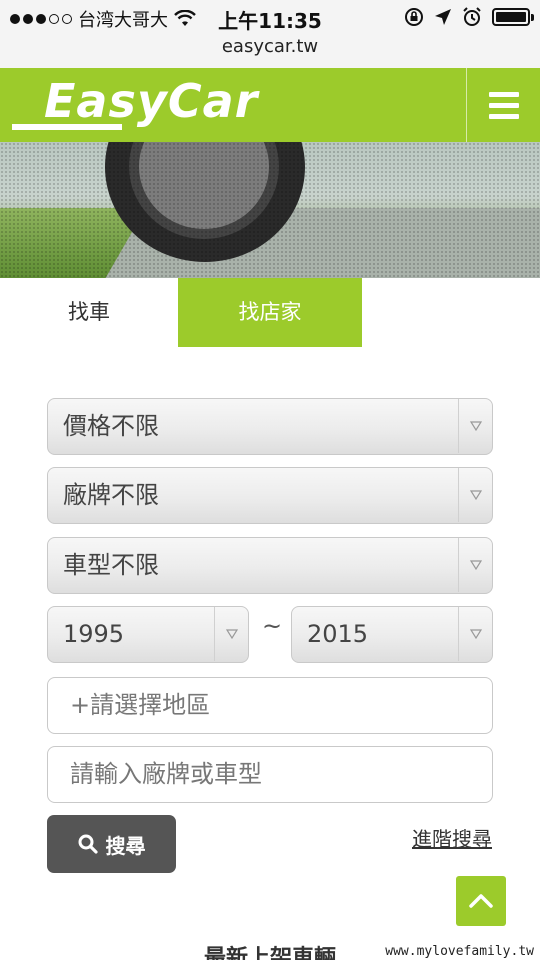 Image resolution: width=540 pixels, height=960 pixels. I want to click on url-bar: easycar.tw, so click(270, 51).